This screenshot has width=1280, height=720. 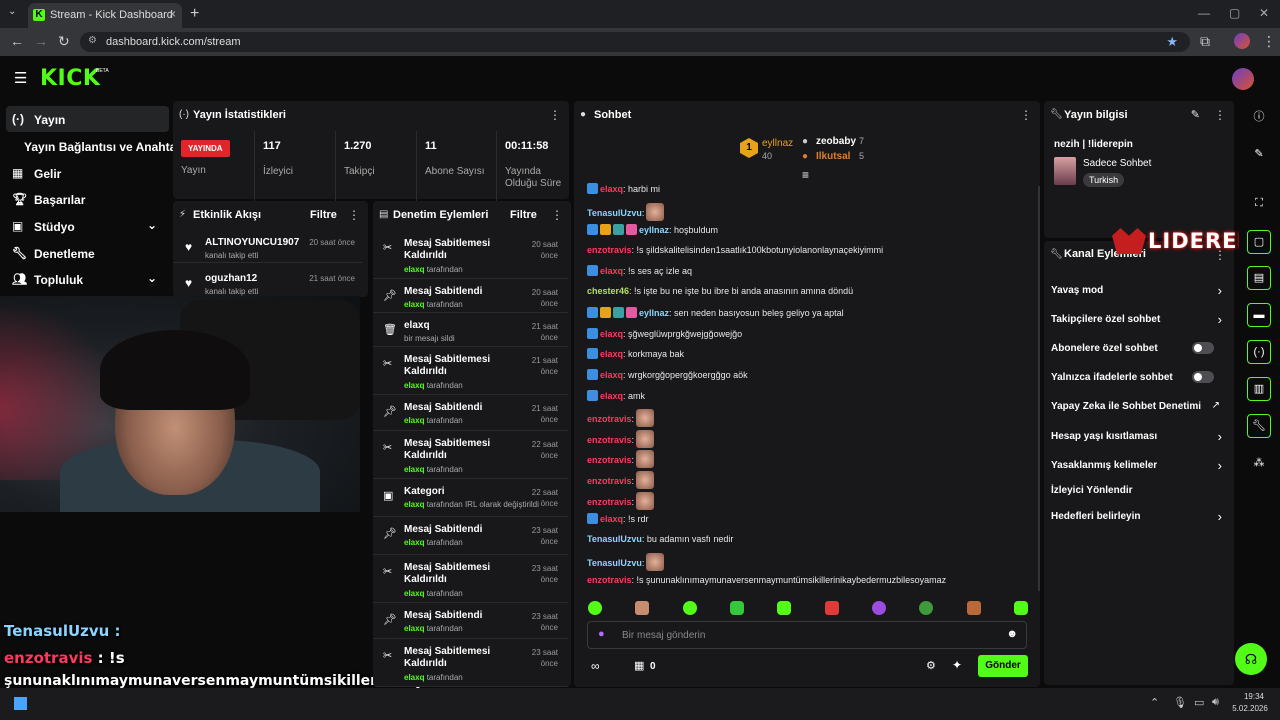 I want to click on document-icon: ▤, so click(x=1259, y=278).